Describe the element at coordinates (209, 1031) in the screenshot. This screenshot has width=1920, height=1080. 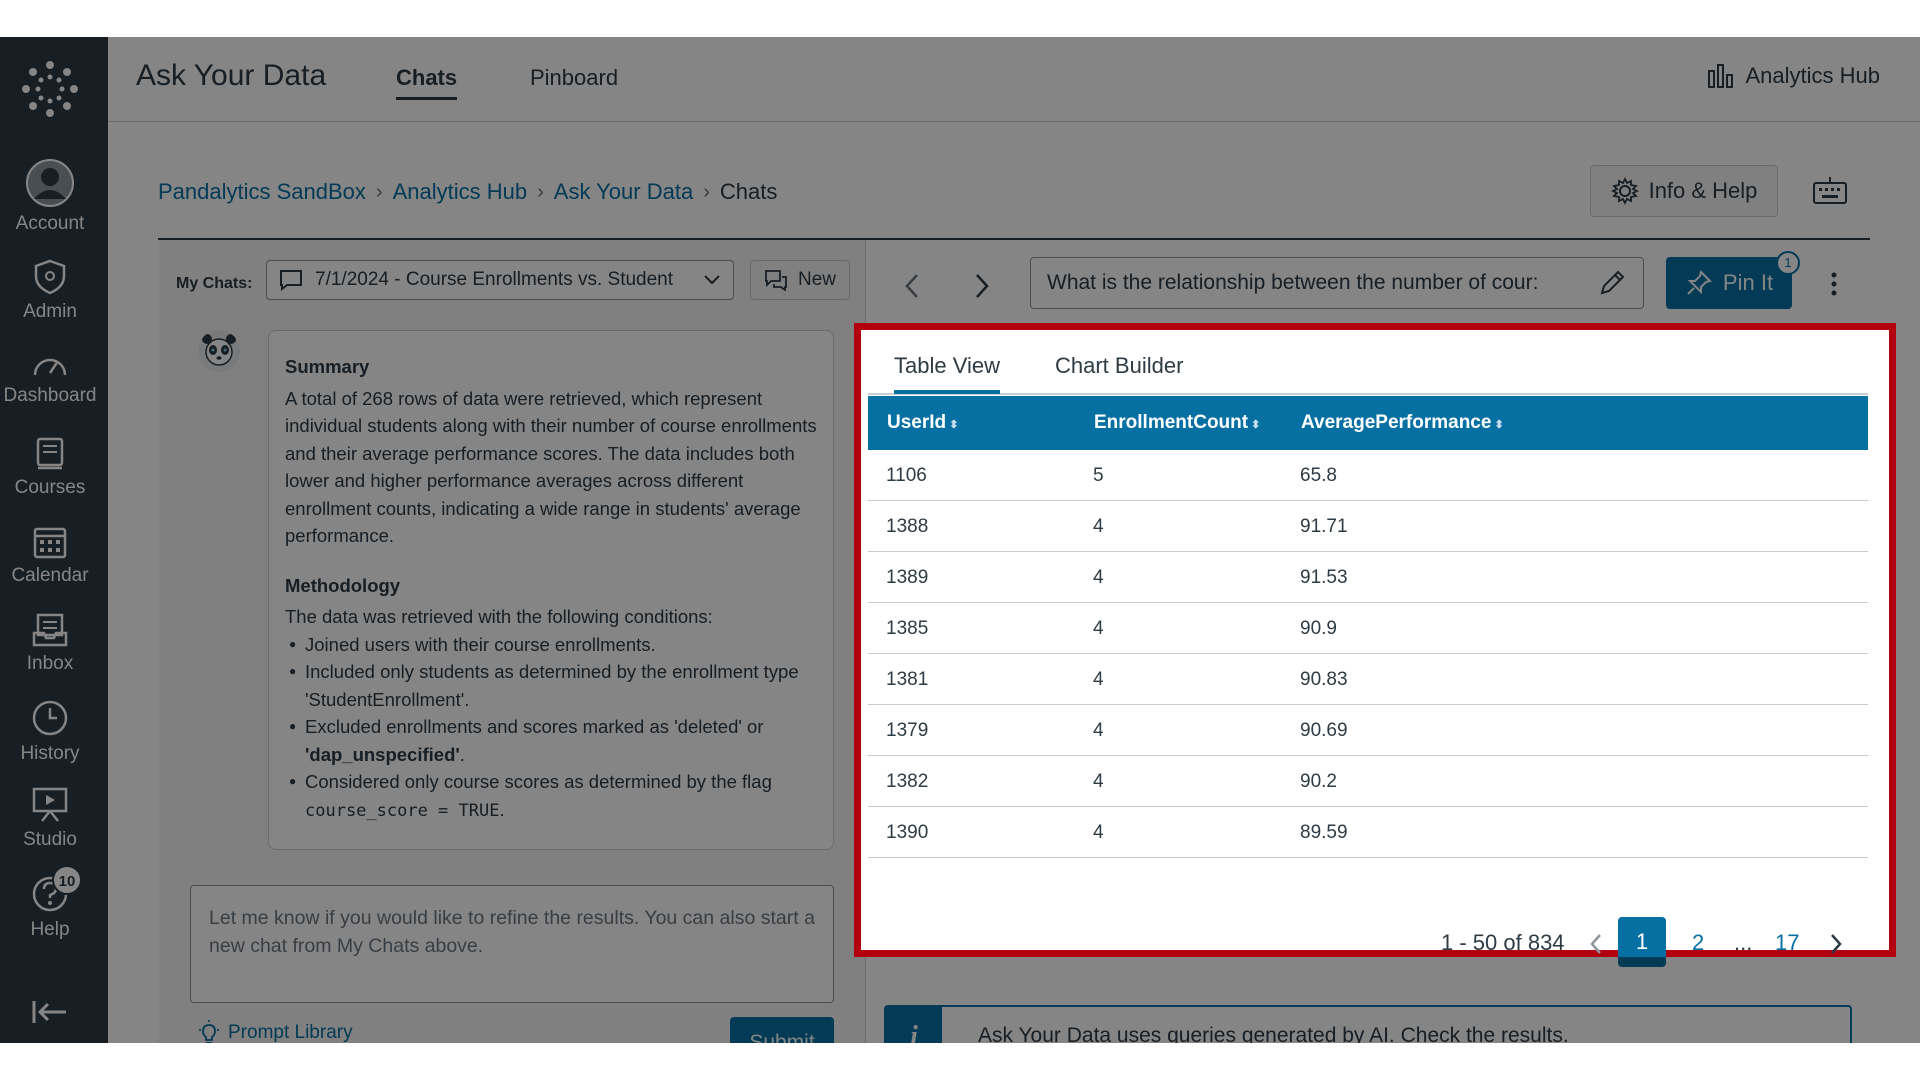
I see `lightbulb-icon` at that location.